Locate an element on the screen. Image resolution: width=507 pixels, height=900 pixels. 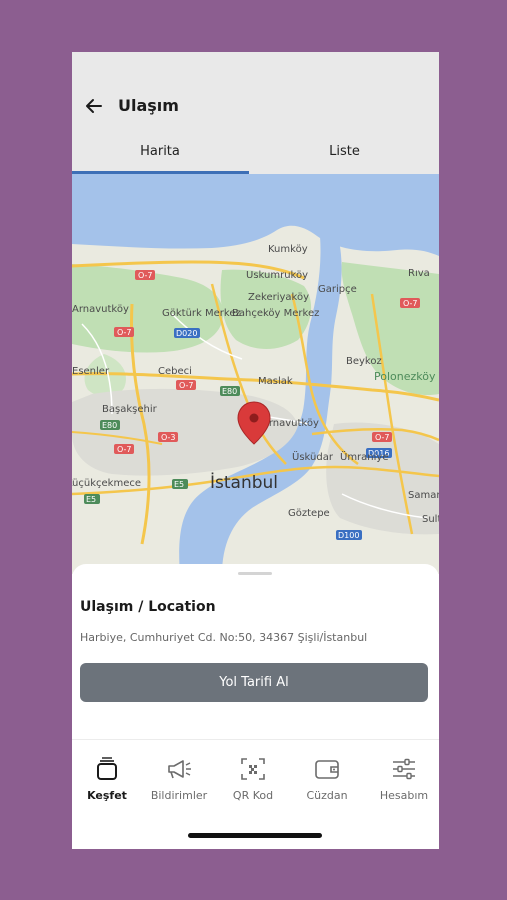
discover-icon is located at coordinates (107, 768).